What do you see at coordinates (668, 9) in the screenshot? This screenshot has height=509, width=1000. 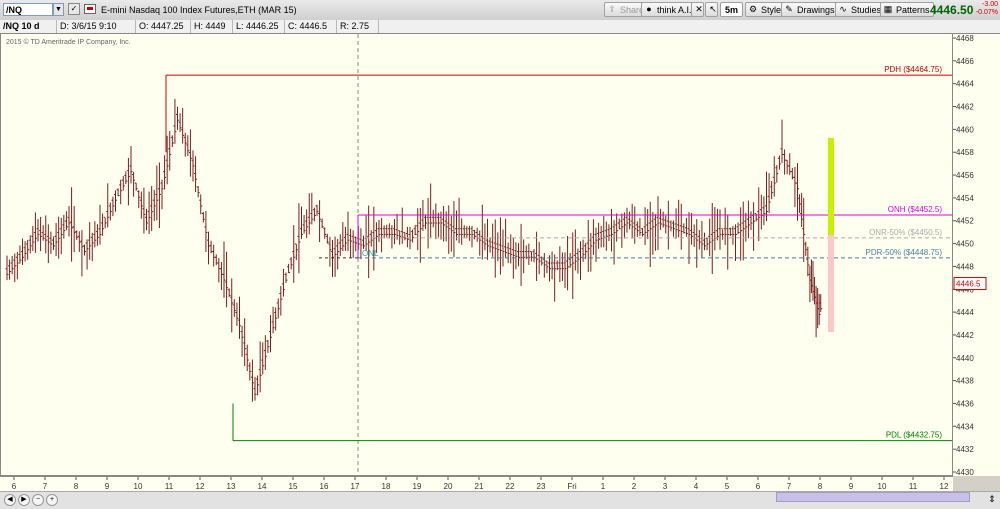 I see `think-ai-button: ● think A.I.` at bounding box center [668, 9].